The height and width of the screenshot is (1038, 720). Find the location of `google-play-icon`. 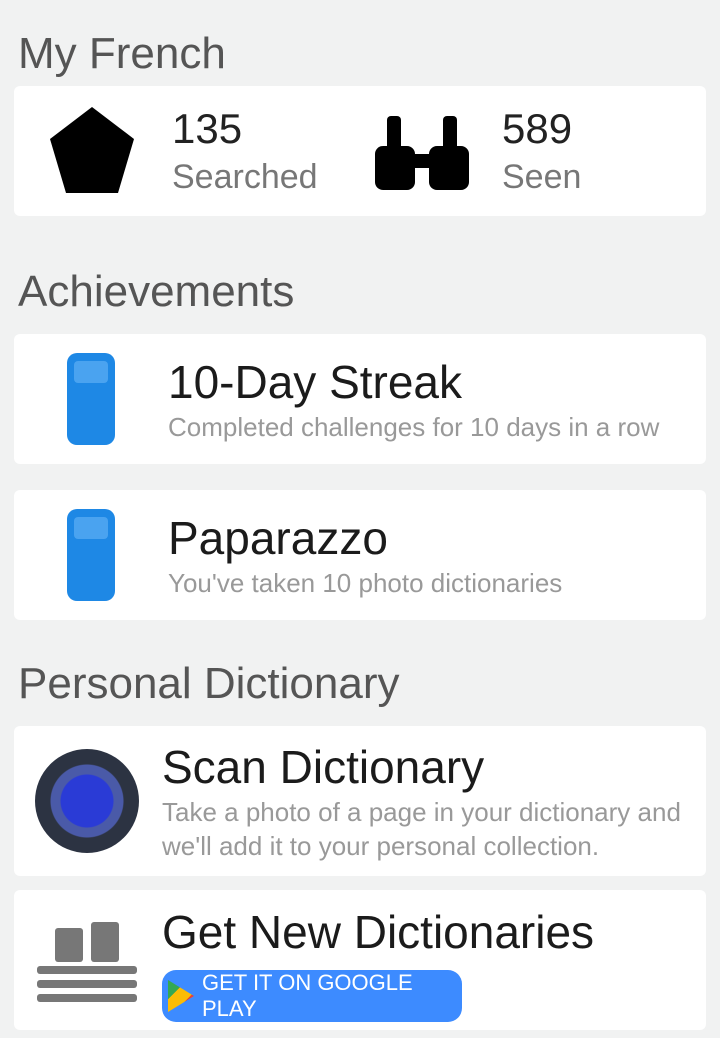

google-play-icon is located at coordinates (181, 996).